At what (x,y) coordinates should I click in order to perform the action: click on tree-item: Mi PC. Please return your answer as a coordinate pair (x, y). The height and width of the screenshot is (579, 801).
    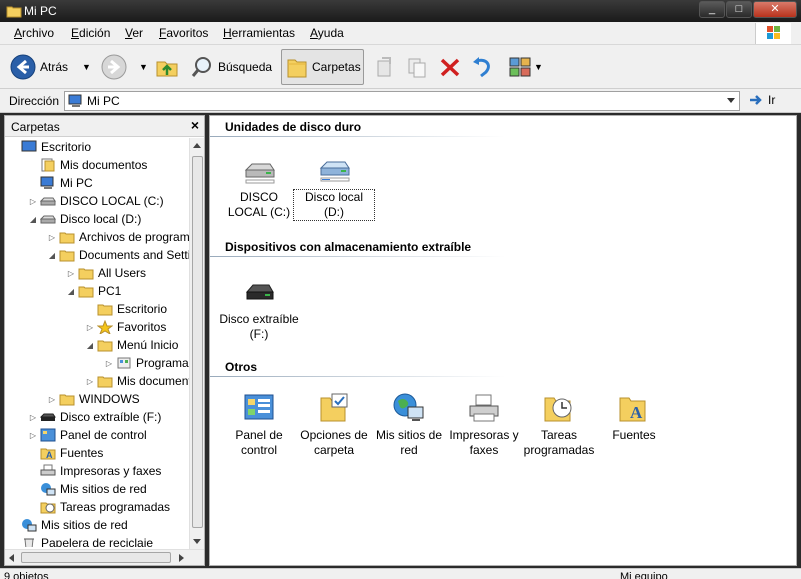
    Looking at the image, I should click on (60, 183).